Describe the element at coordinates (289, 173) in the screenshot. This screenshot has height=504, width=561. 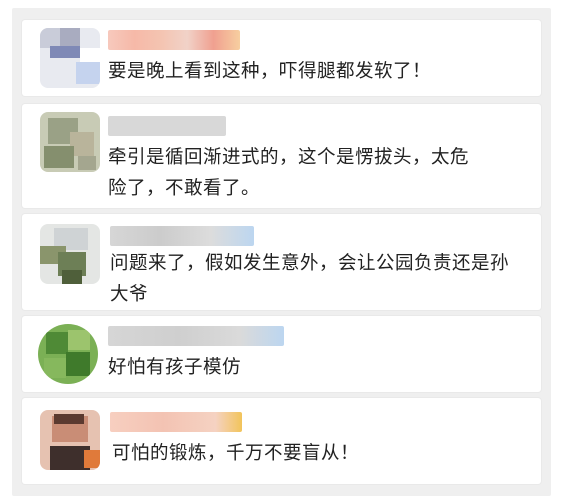
I see `comment-text: 牵引是循回渐进式的，这个是愣拔头，太危 险了，不敢看了。` at that location.